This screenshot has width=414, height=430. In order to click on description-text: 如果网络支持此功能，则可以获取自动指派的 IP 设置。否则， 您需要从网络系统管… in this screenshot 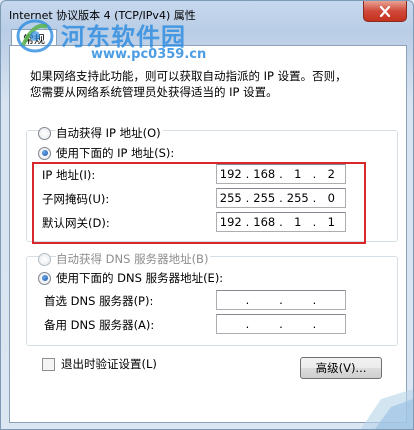, I will do `click(210, 84)`.